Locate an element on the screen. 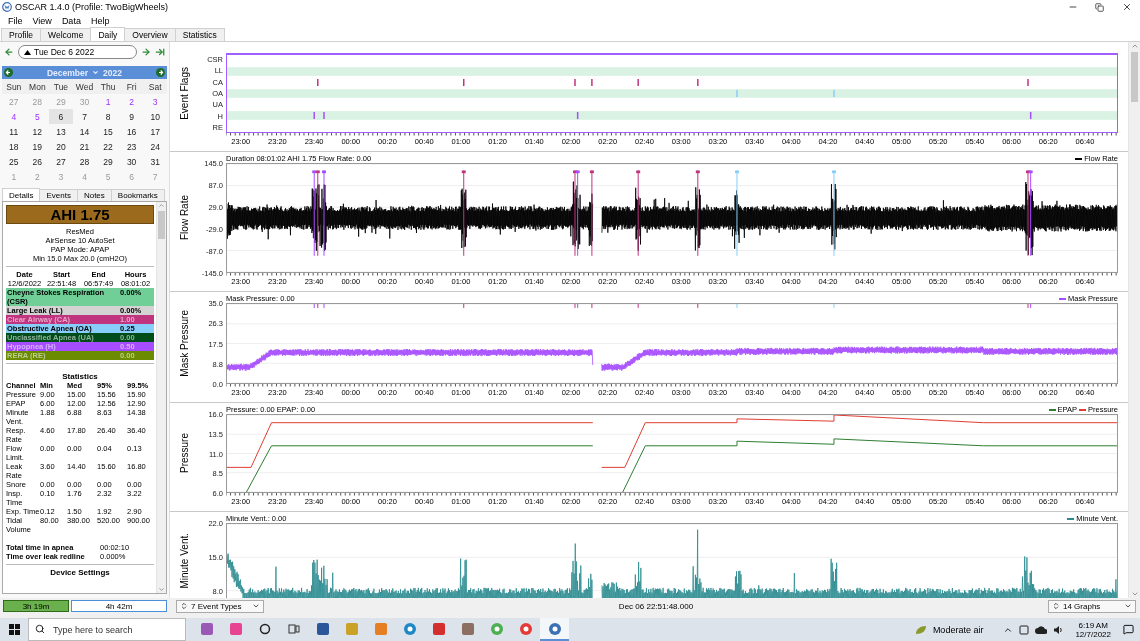  search-icon is located at coordinates (40, 629).